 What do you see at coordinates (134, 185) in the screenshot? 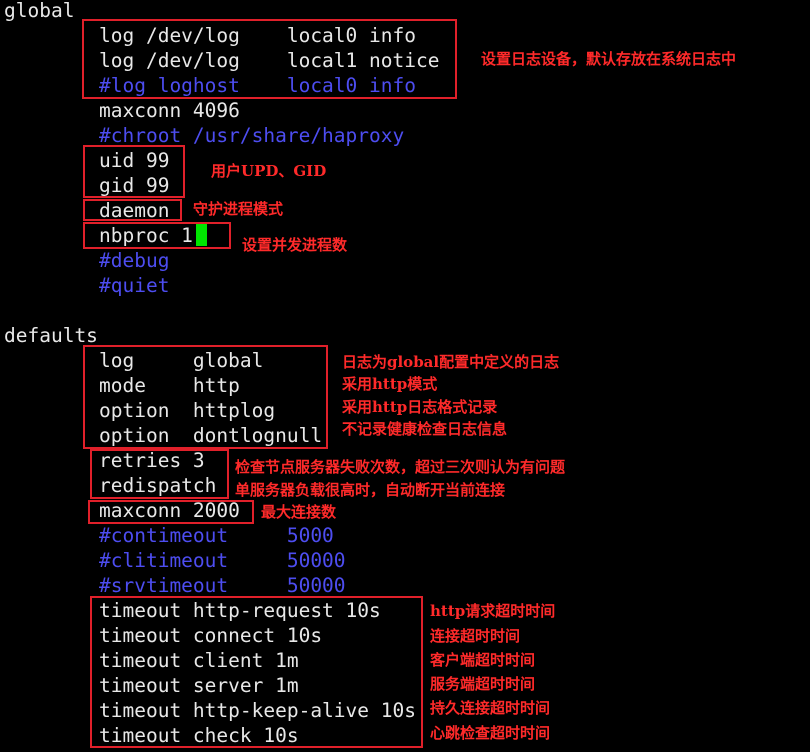
I see `config-line: gid 99` at bounding box center [134, 185].